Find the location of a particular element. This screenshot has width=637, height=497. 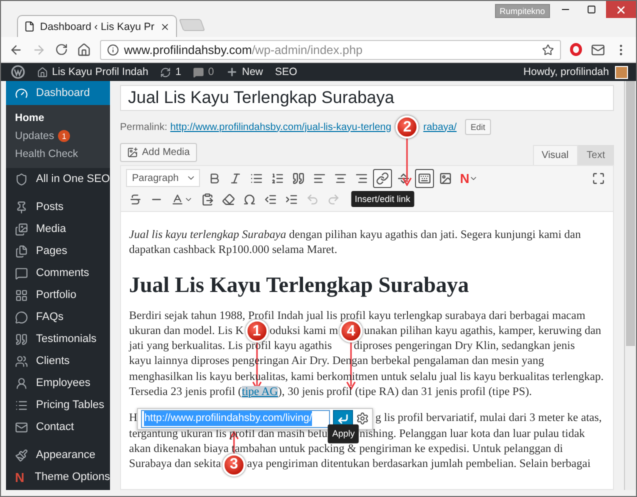

ring-icon is located at coordinates (576, 49).